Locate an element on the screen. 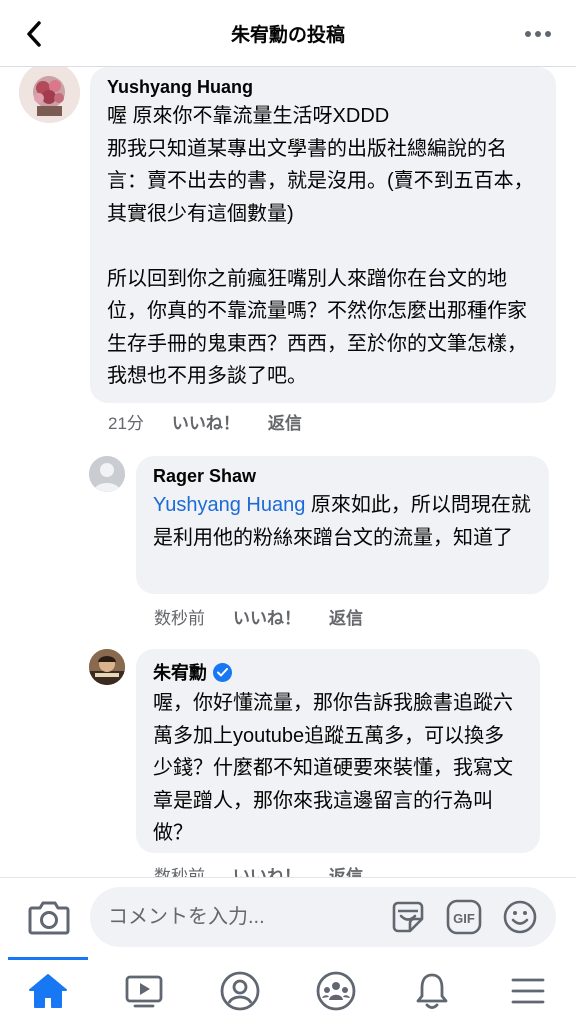  comment-composer: GIF is located at coordinates (288, 917).